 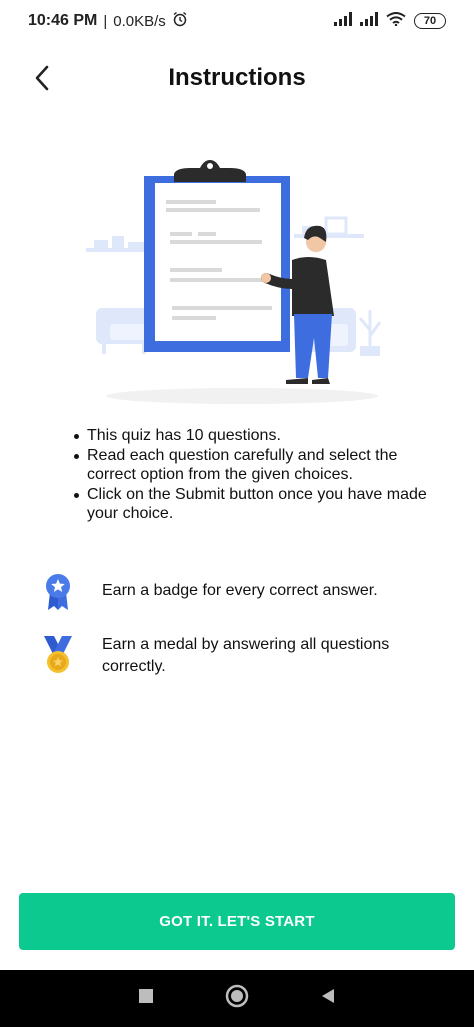 I want to click on medal-icon, so click(x=58, y=654).